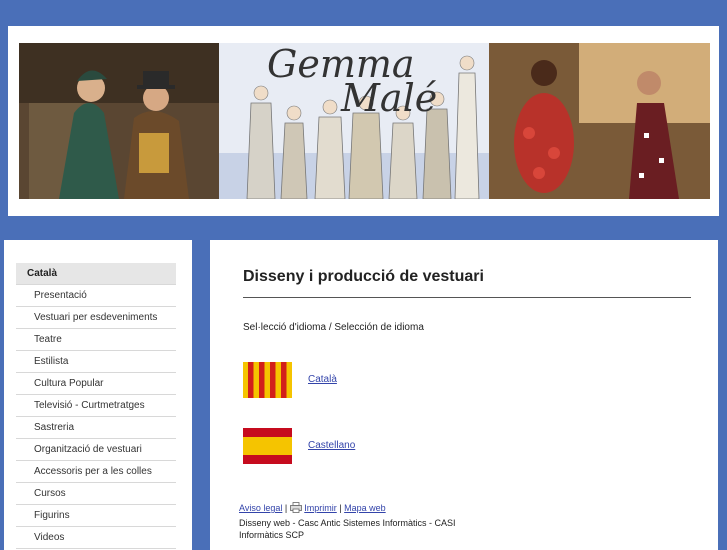  Describe the element at coordinates (267, 446) in the screenshot. I see `spanish-flag-icon` at that location.